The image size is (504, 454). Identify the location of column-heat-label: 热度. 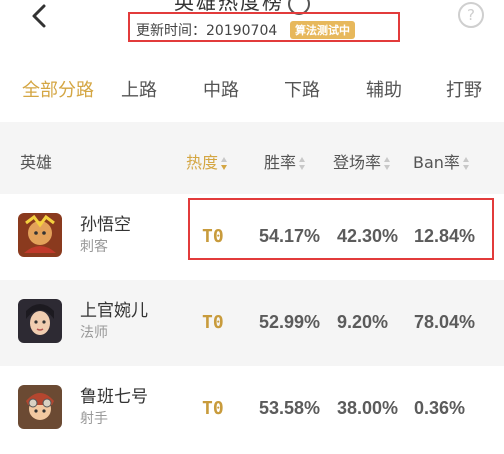
(202, 162).